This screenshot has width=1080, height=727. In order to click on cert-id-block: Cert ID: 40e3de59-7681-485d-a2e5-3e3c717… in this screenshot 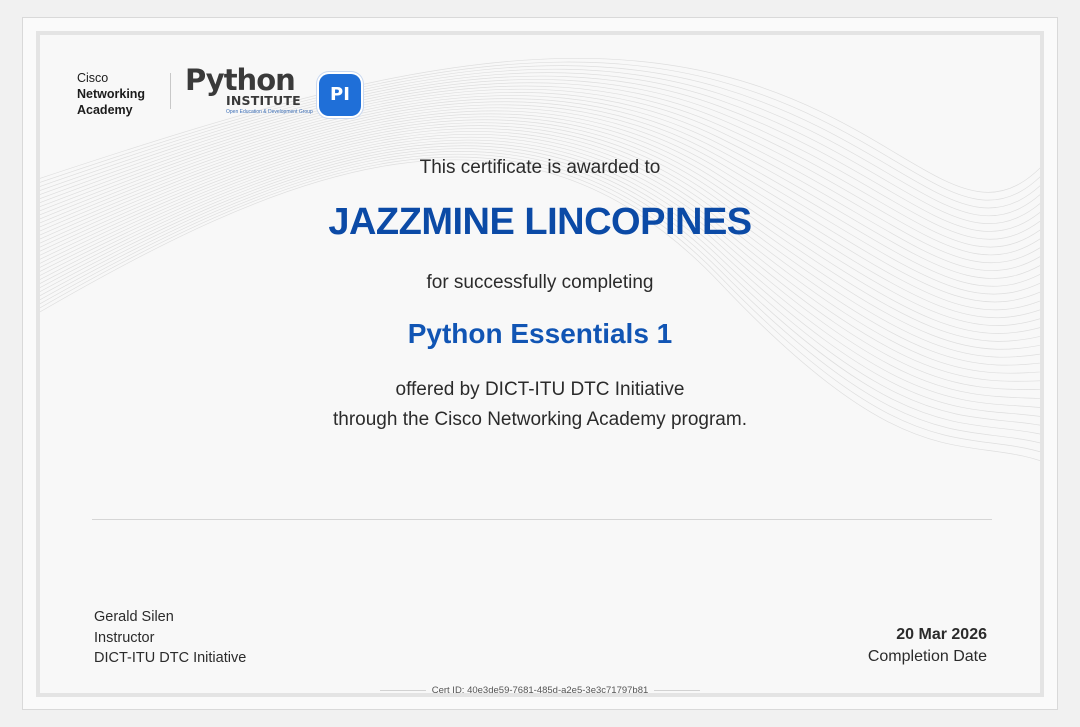, I will do `click(540, 689)`.